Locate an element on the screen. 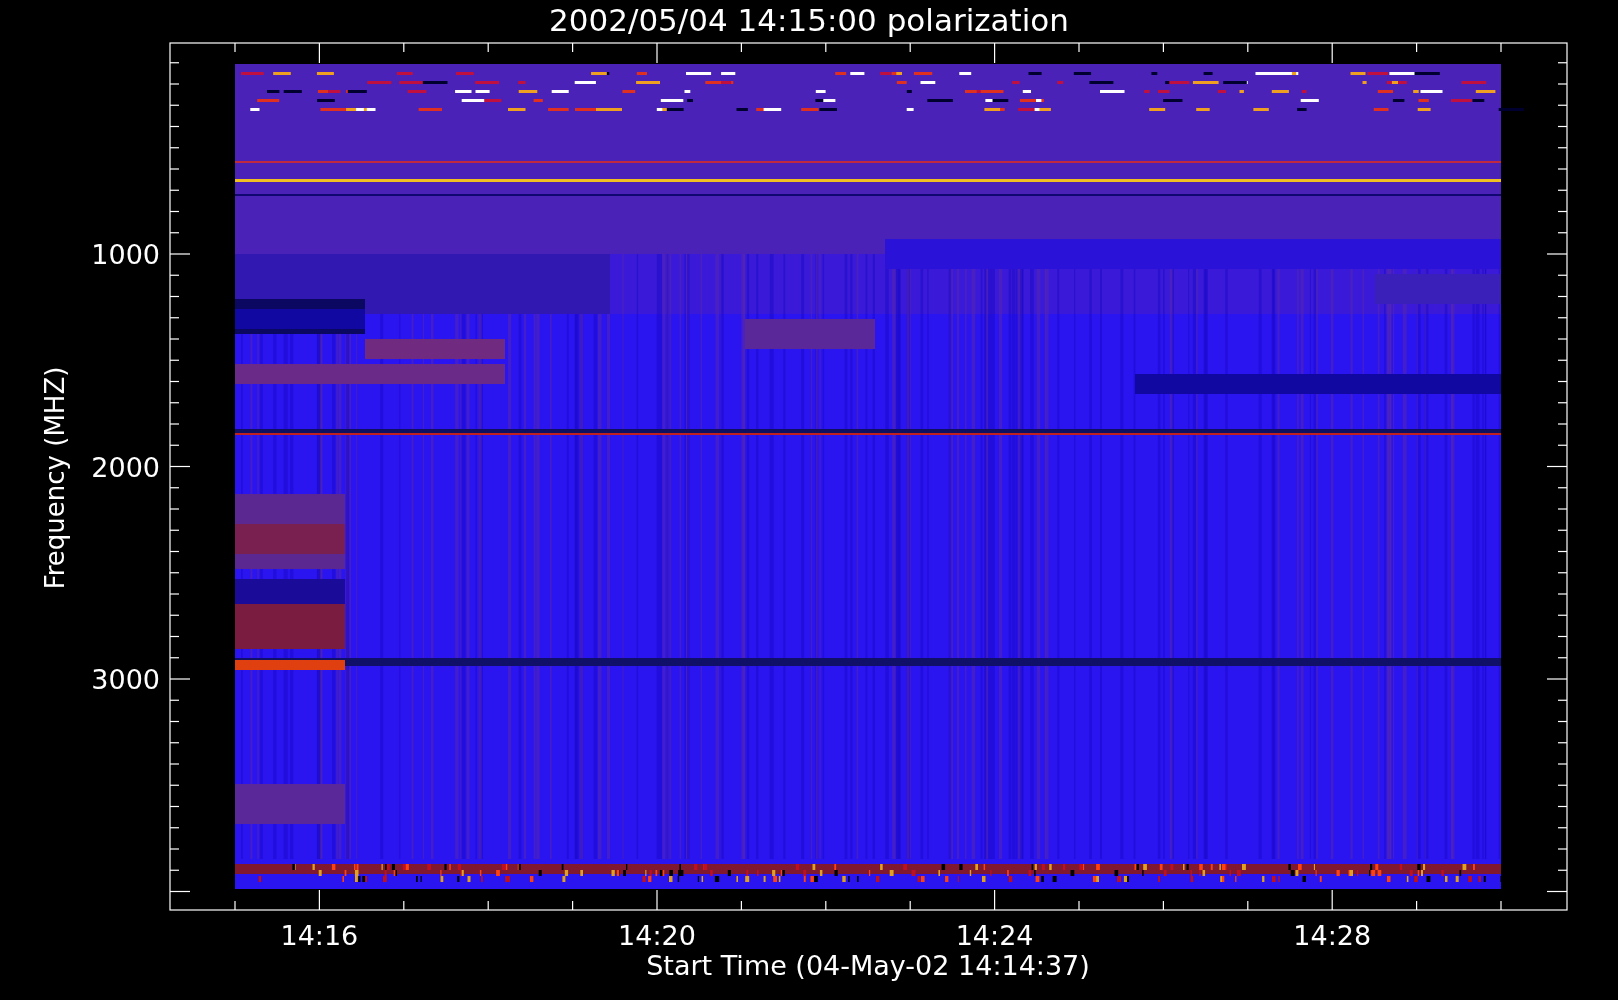  y-axis-label: Frequency (MHZ) is located at coordinates (55, 478).